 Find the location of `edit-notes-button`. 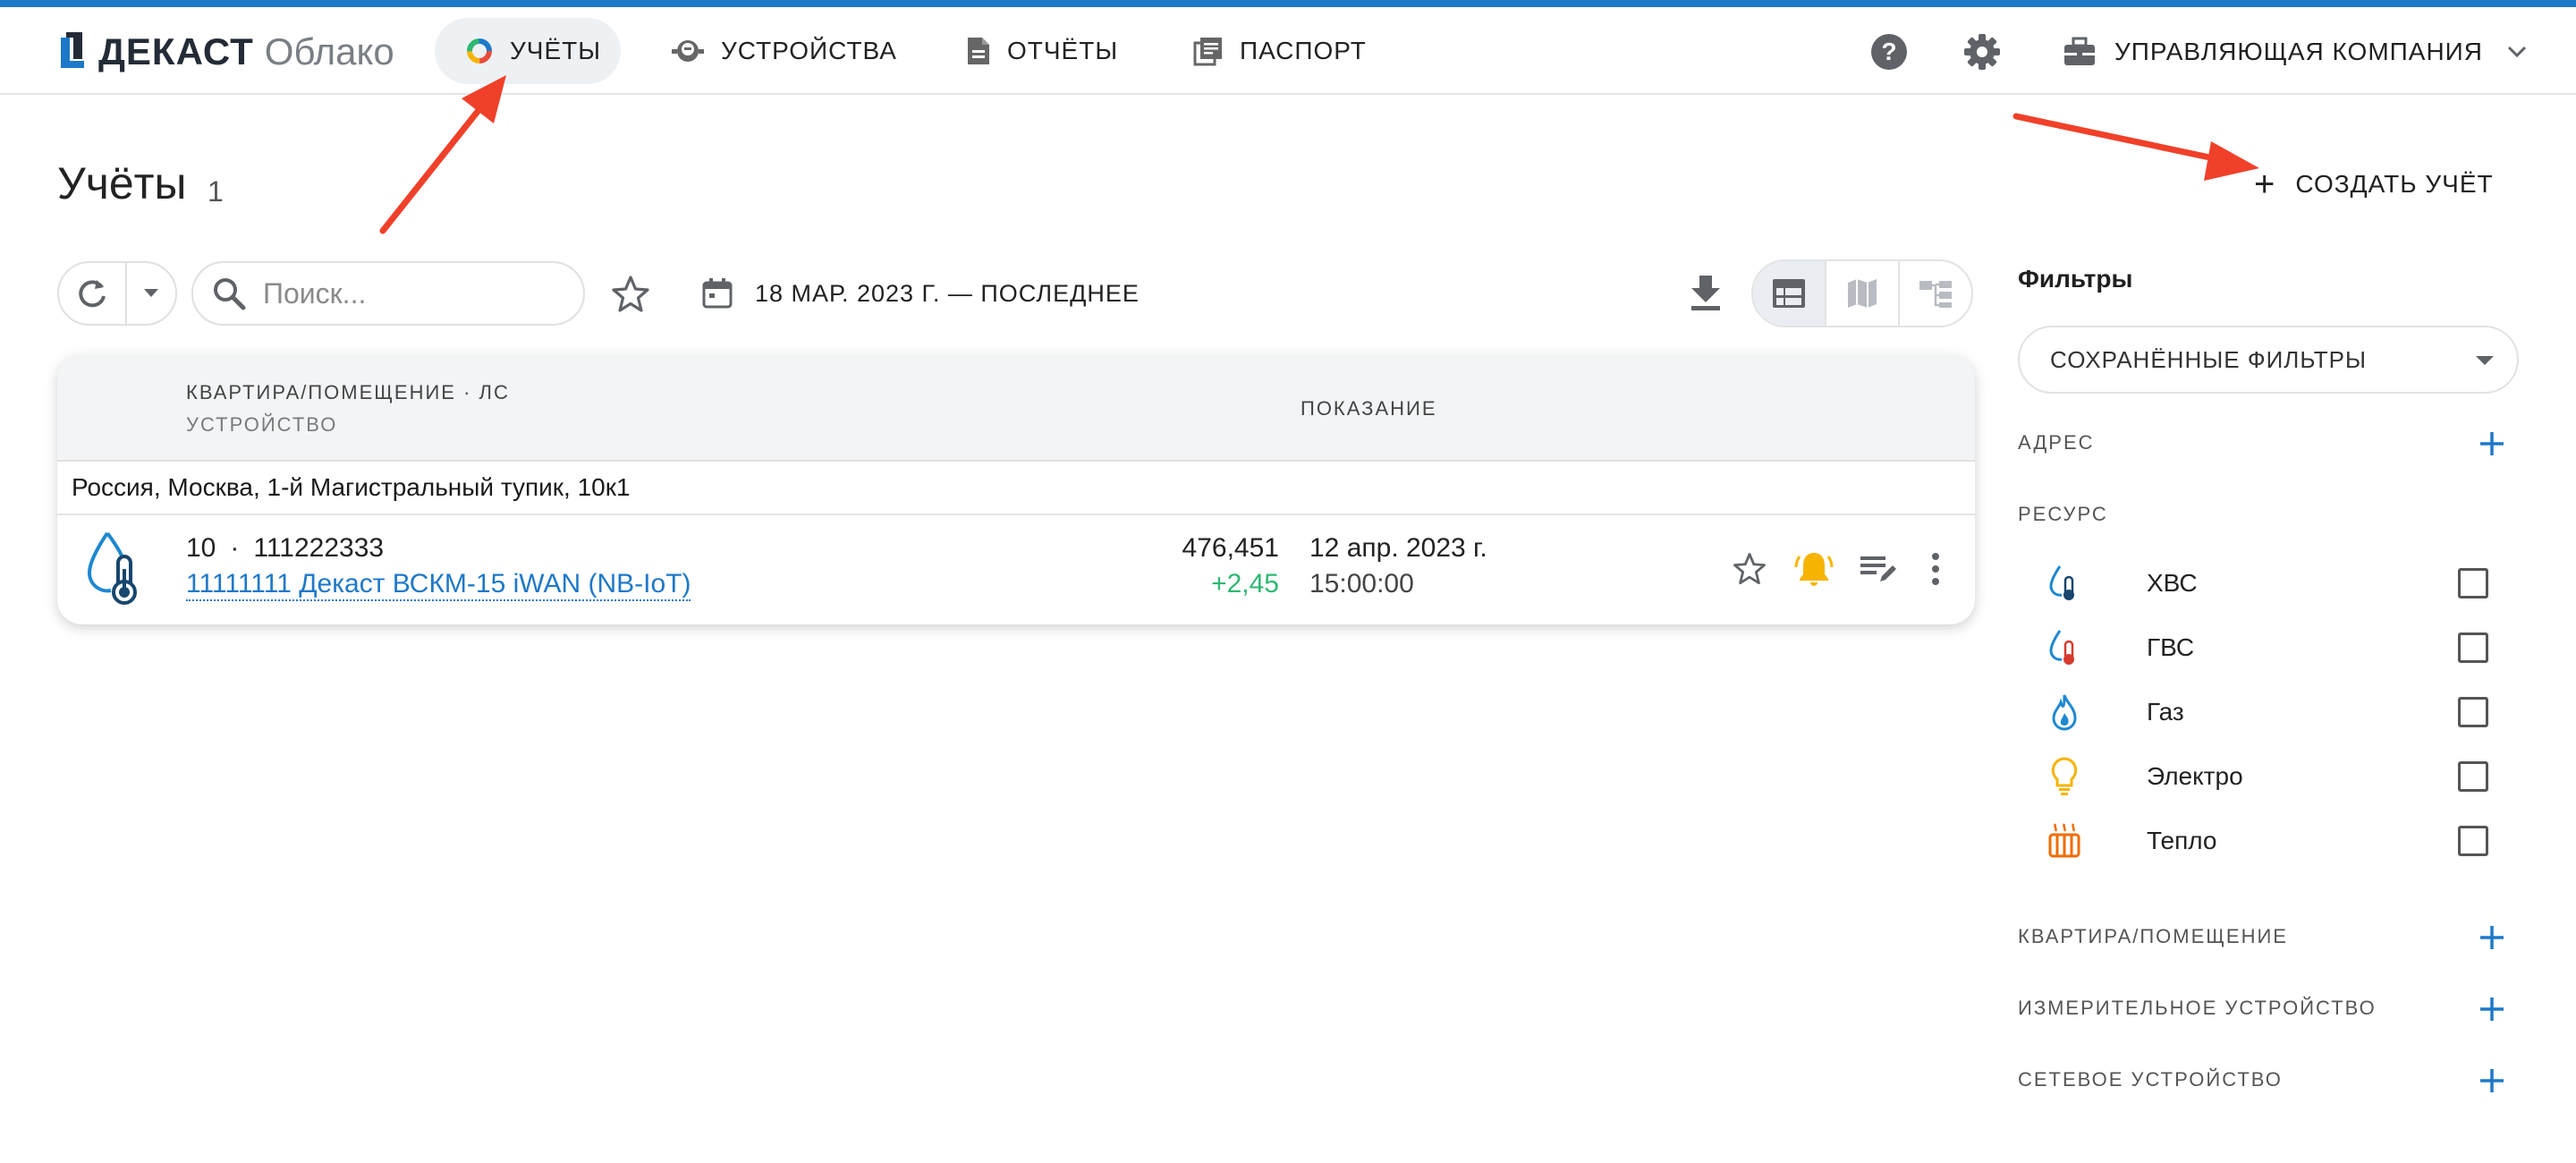

edit-notes-button is located at coordinates (1878, 569).